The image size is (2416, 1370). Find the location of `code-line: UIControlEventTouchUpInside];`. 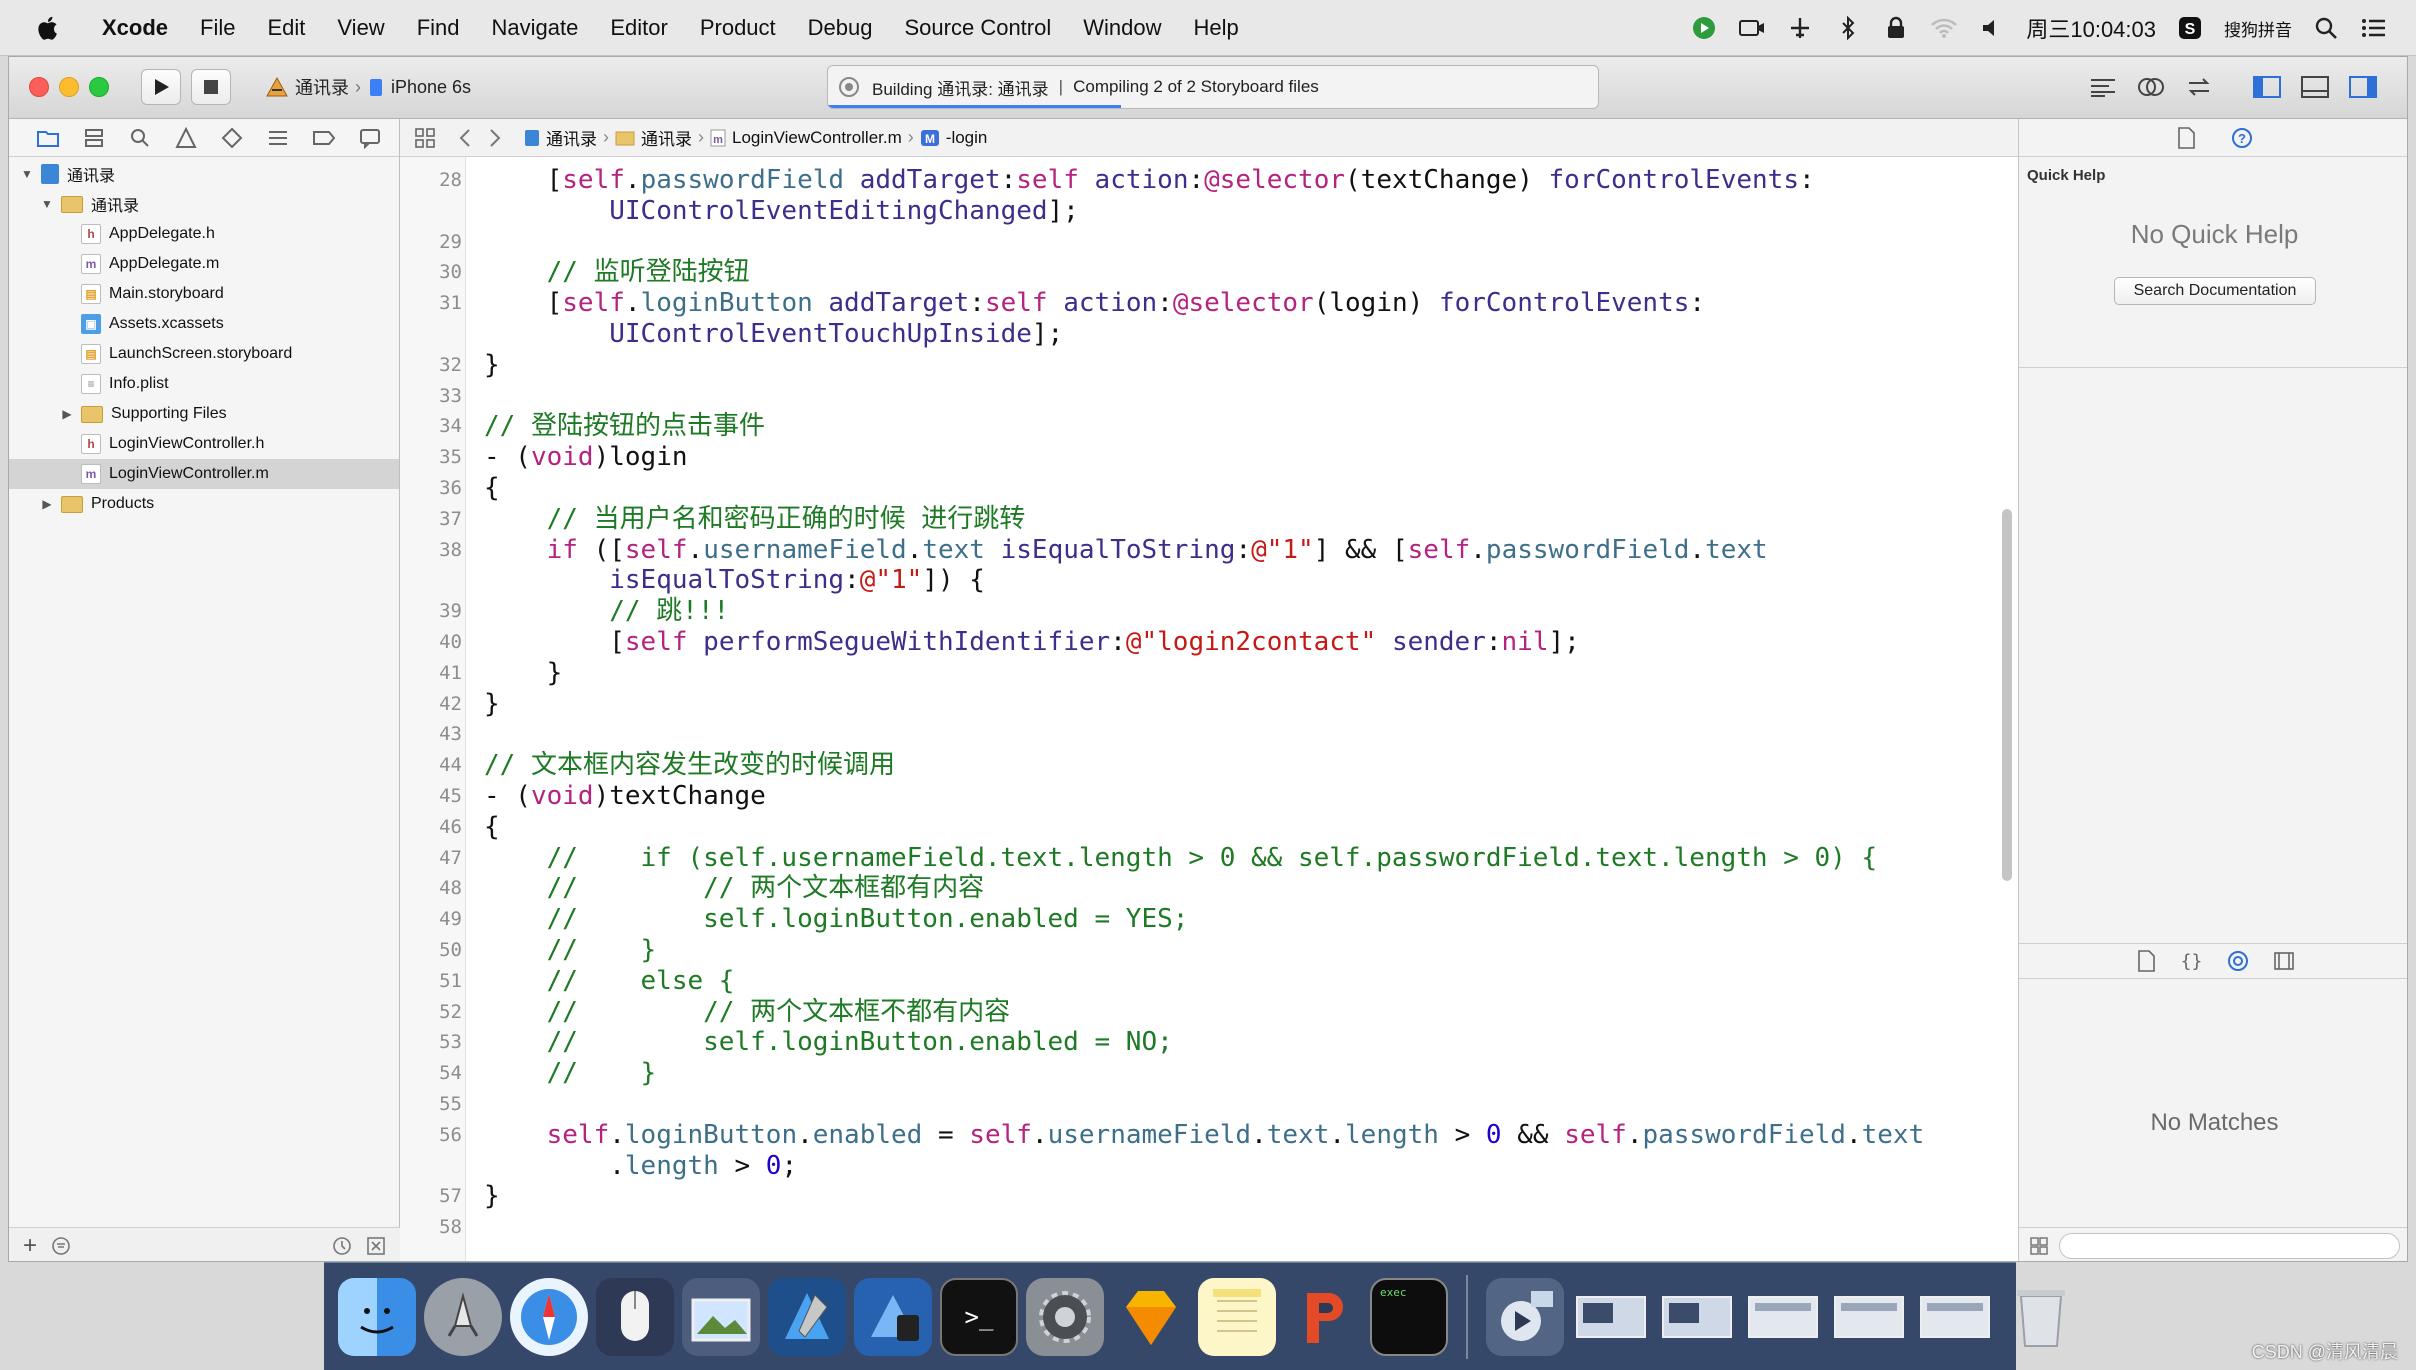

code-line: UIControlEventTouchUpInside]; is located at coordinates (773, 334).